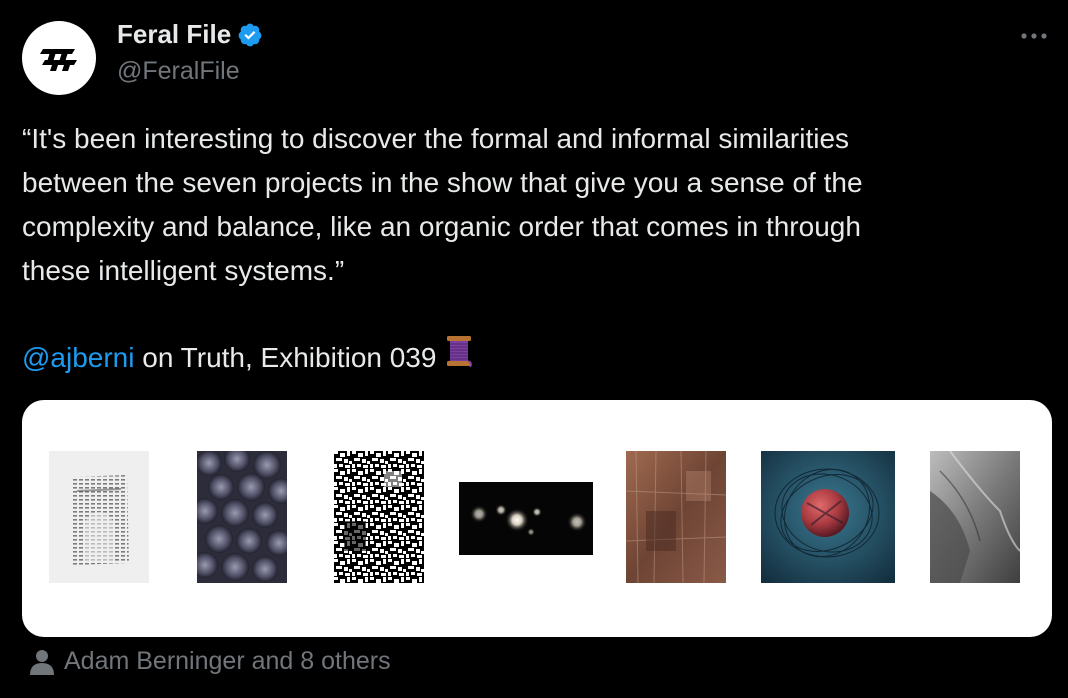 Image resolution: width=1068 pixels, height=698 pixels. I want to click on artwork-3-image, so click(379, 517).